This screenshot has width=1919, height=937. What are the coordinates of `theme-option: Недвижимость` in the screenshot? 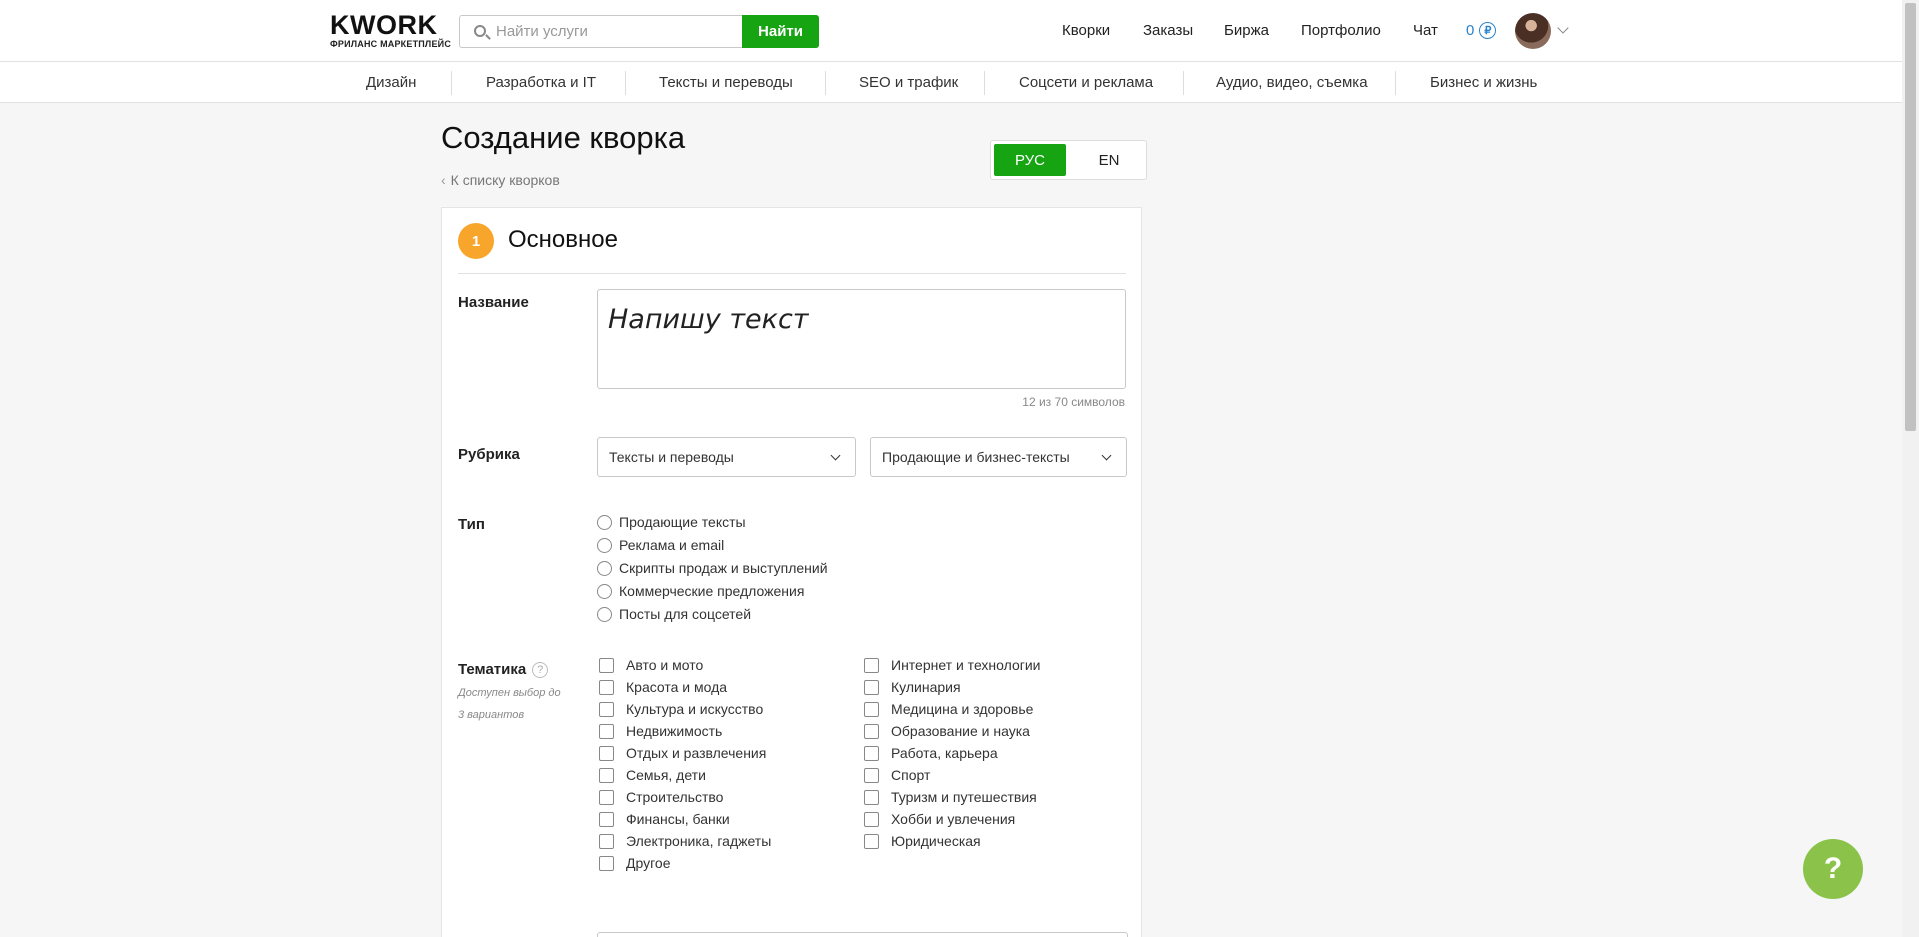 It's located at (660, 731).